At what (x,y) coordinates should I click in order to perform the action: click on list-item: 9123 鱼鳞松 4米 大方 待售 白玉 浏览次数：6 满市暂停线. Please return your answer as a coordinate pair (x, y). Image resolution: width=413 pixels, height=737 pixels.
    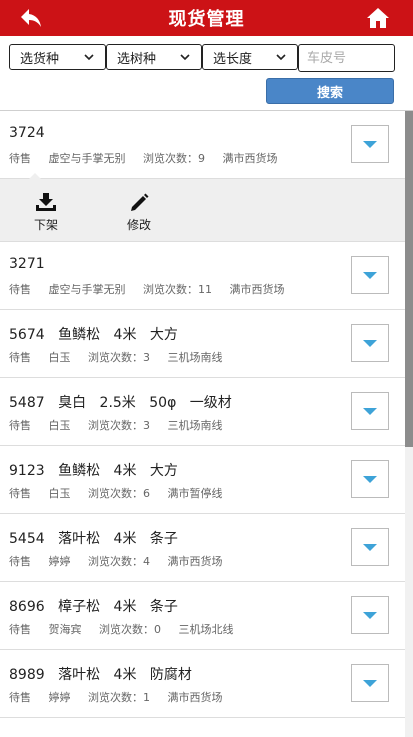
    Looking at the image, I should click on (202, 480).